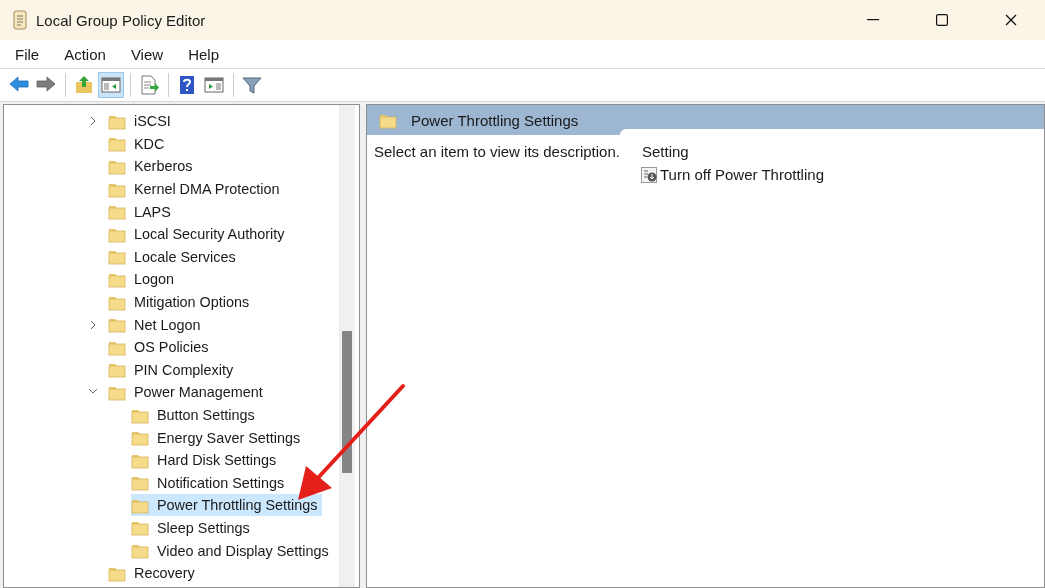  Describe the element at coordinates (252, 85) in the screenshot. I see `filter-icon` at that location.